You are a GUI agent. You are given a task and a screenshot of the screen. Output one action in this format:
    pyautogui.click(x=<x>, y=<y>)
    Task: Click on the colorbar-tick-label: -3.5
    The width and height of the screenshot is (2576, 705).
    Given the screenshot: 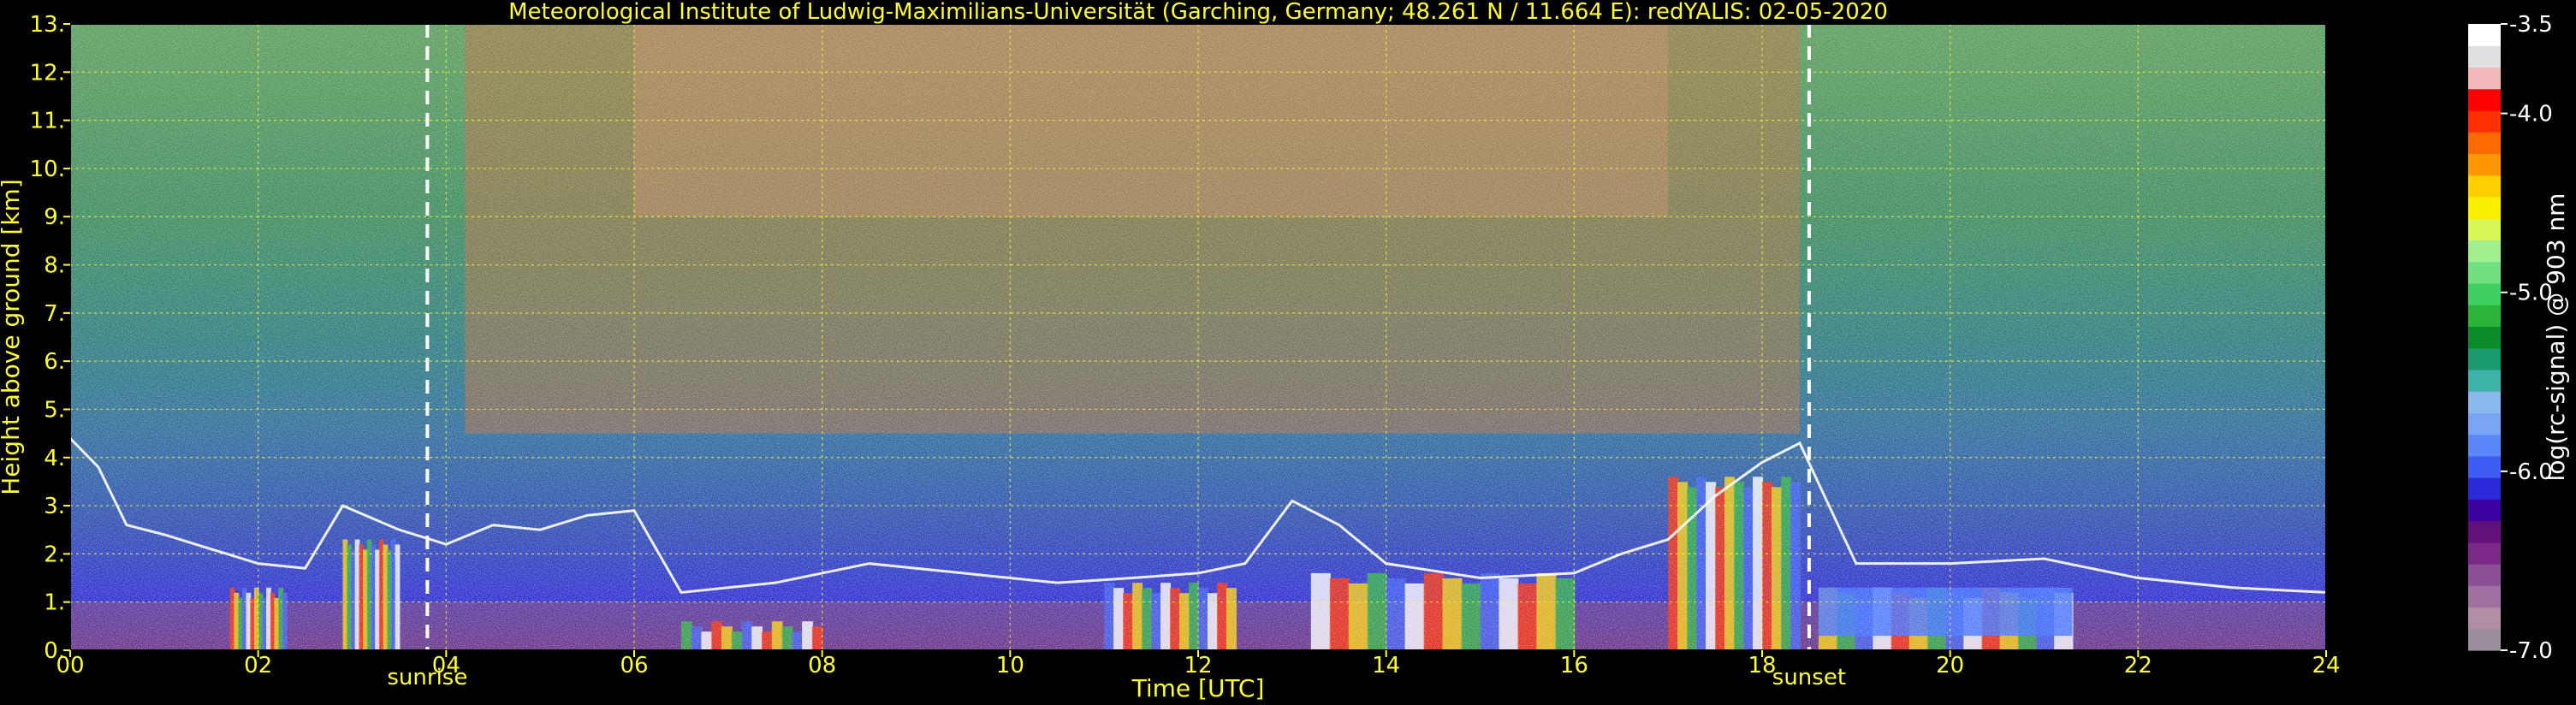 What is the action you would take?
    pyautogui.click(x=2531, y=25)
    